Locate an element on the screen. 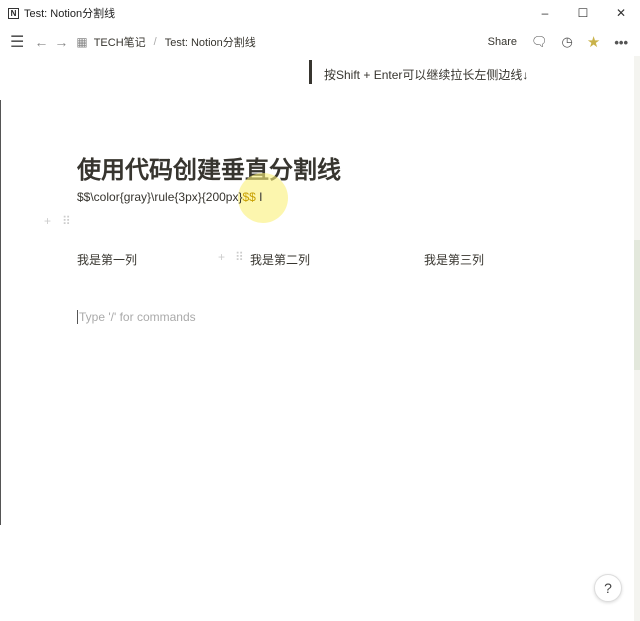  forward-arrow-icon: → is located at coordinates (61, 42).